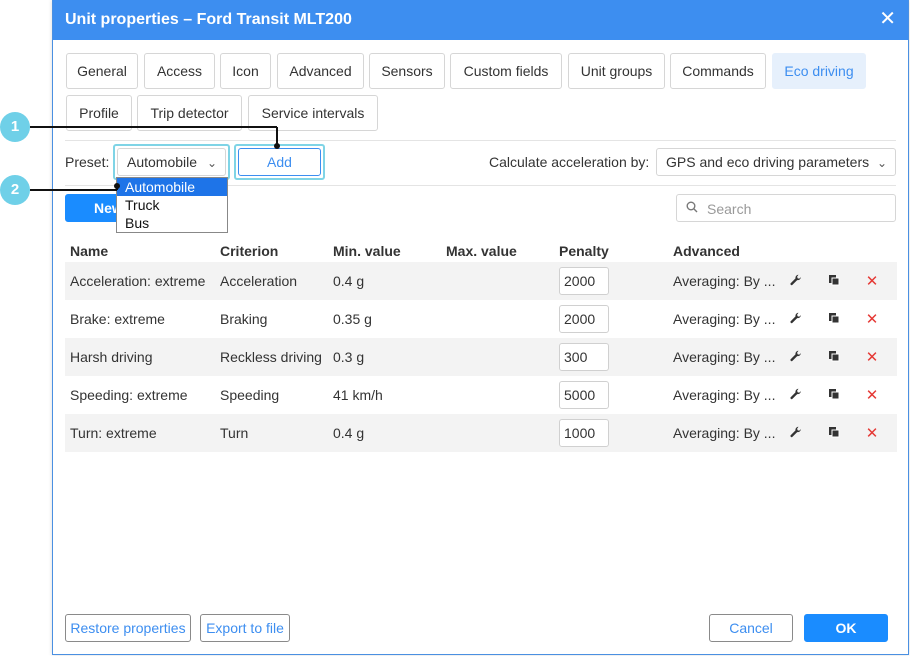 This screenshot has height=656, width=910. What do you see at coordinates (611, 395) in the screenshot?
I see `cell-penalty: 5000` at bounding box center [611, 395].